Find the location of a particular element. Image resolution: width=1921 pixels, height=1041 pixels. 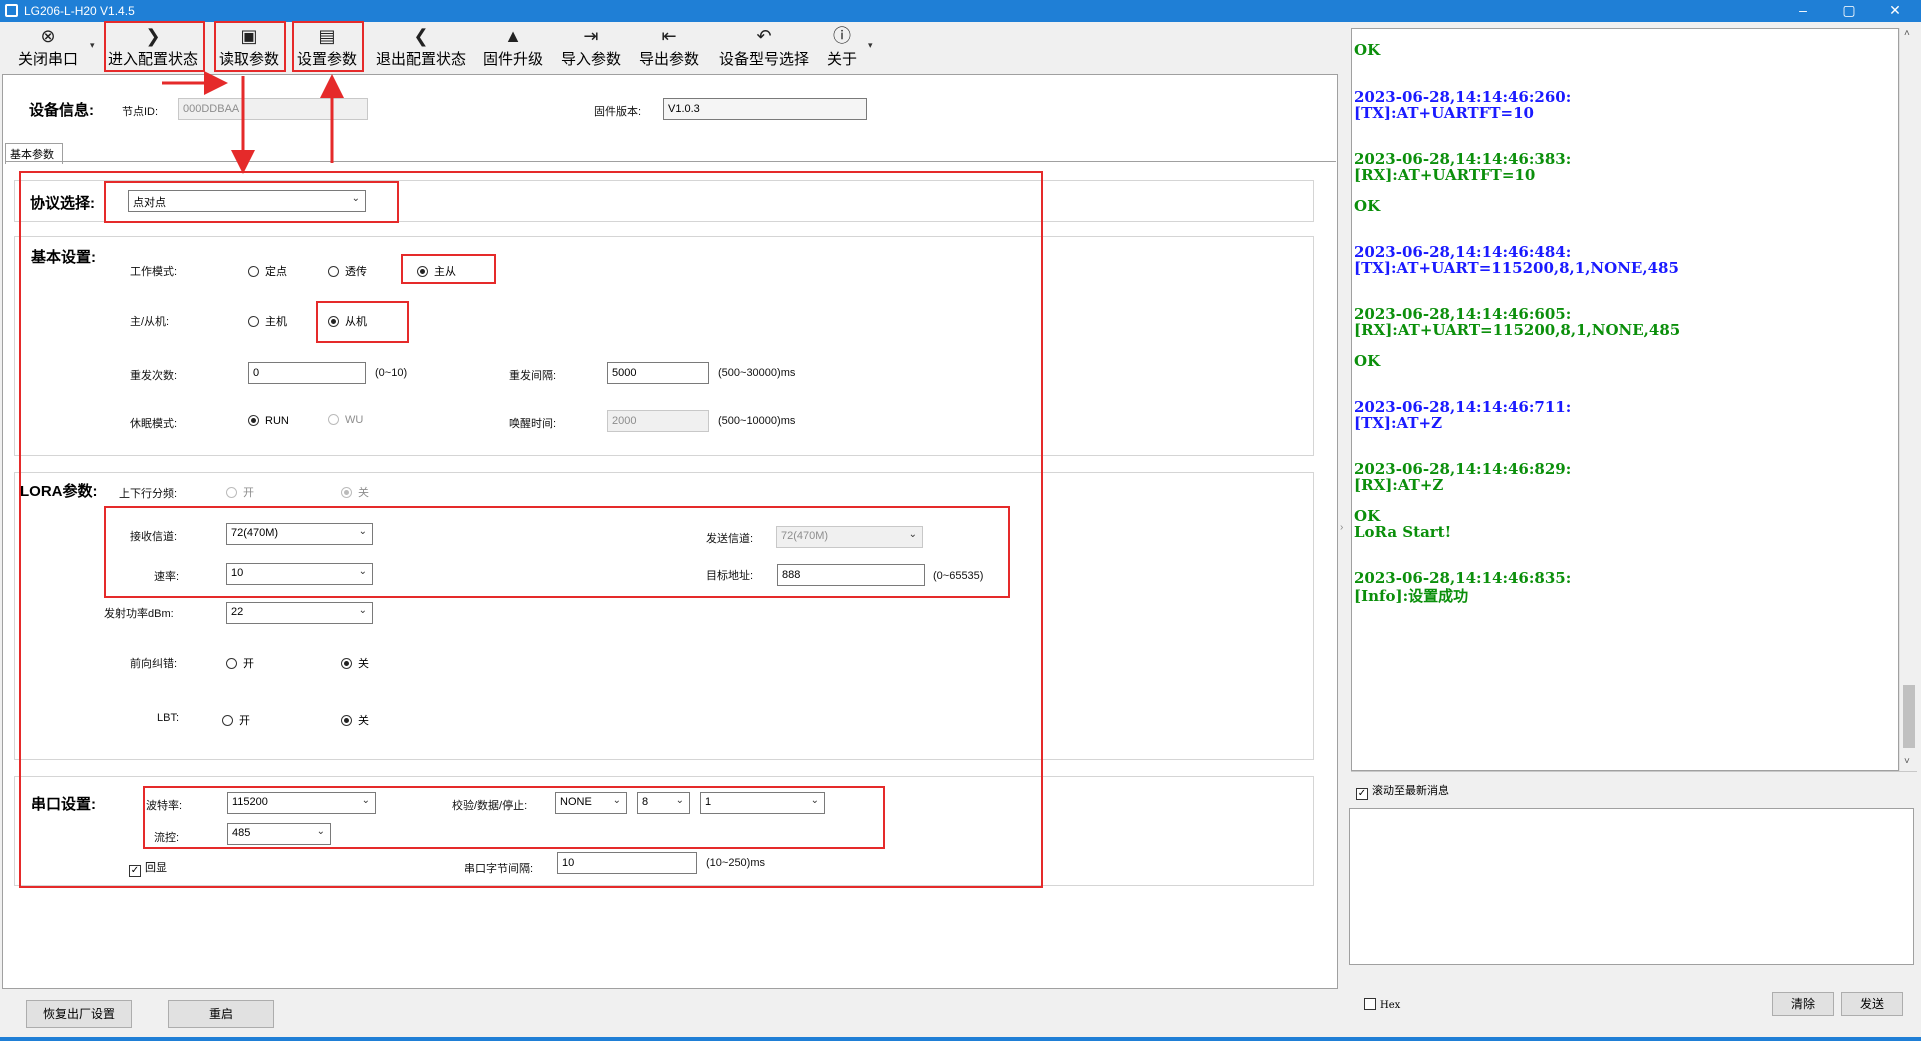

fec-label: 前向纠错: is located at coordinates (154, 664).